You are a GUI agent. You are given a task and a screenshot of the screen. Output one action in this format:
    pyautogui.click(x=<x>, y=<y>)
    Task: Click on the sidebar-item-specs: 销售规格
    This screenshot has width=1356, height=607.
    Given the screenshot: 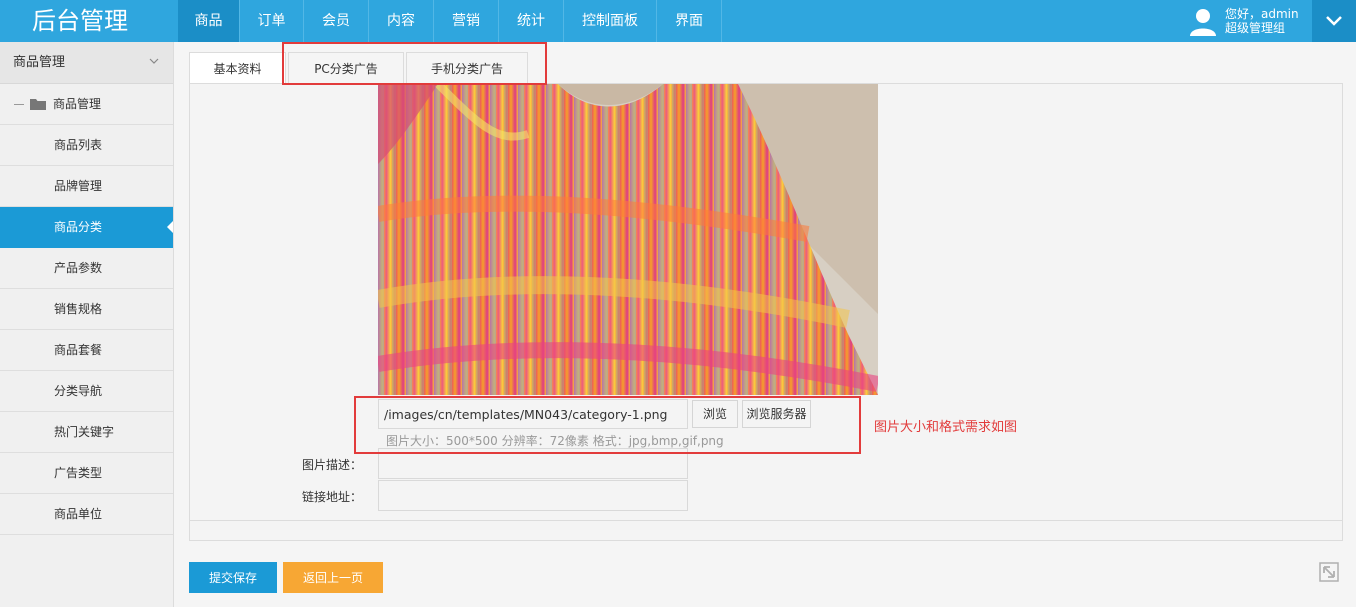 What is the action you would take?
    pyautogui.click(x=86, y=309)
    